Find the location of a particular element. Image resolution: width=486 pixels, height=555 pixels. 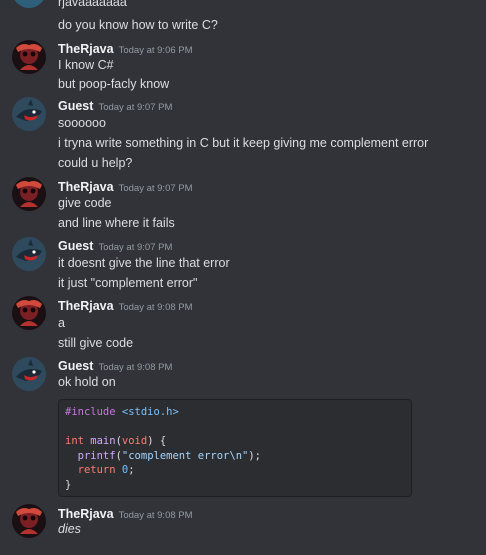

message-header: TheRjava Today at 9:07 PM is located at coordinates (125, 186).